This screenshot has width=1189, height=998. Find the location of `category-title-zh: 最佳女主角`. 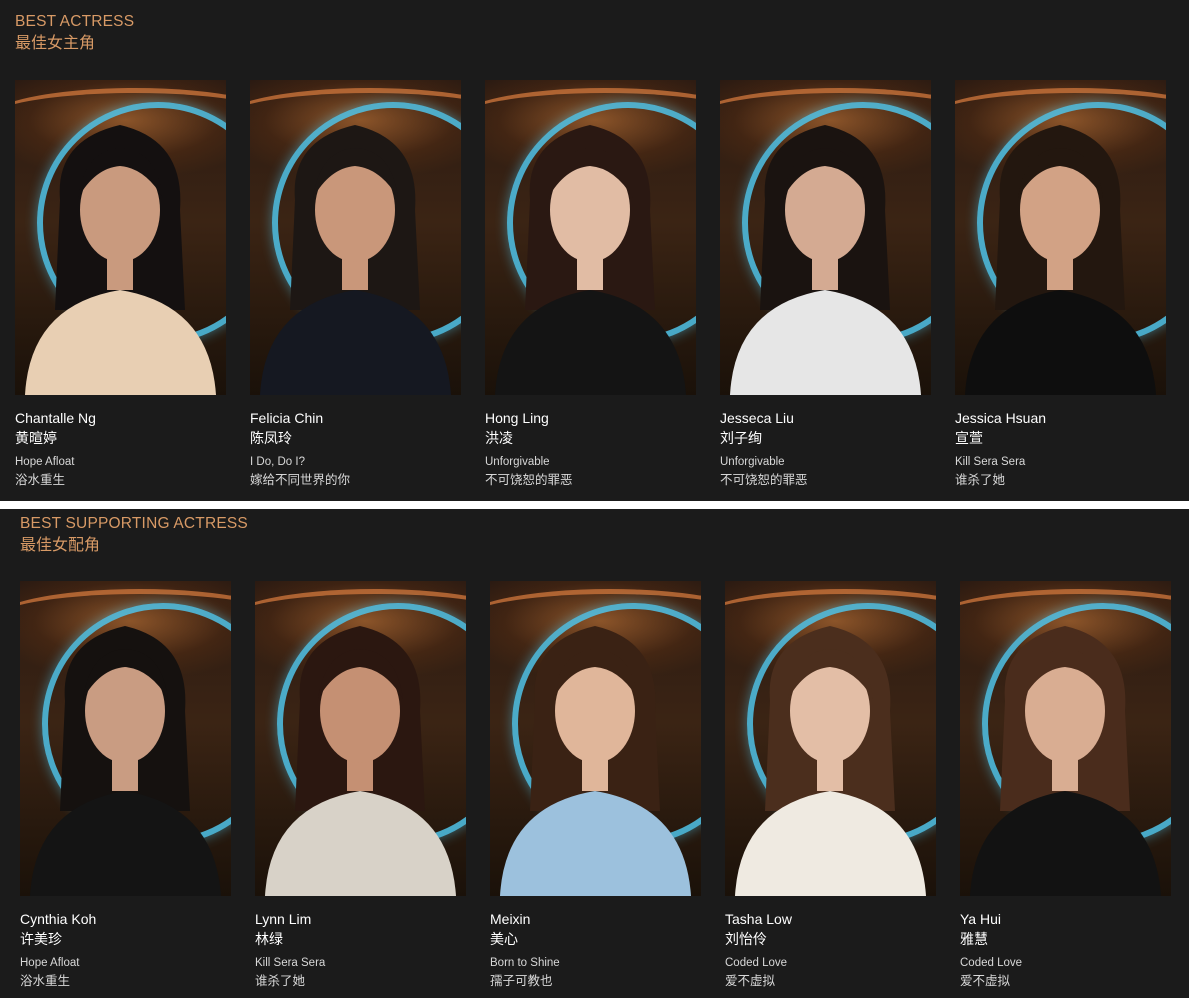

category-title-zh: 最佳女主角 is located at coordinates (55, 42).